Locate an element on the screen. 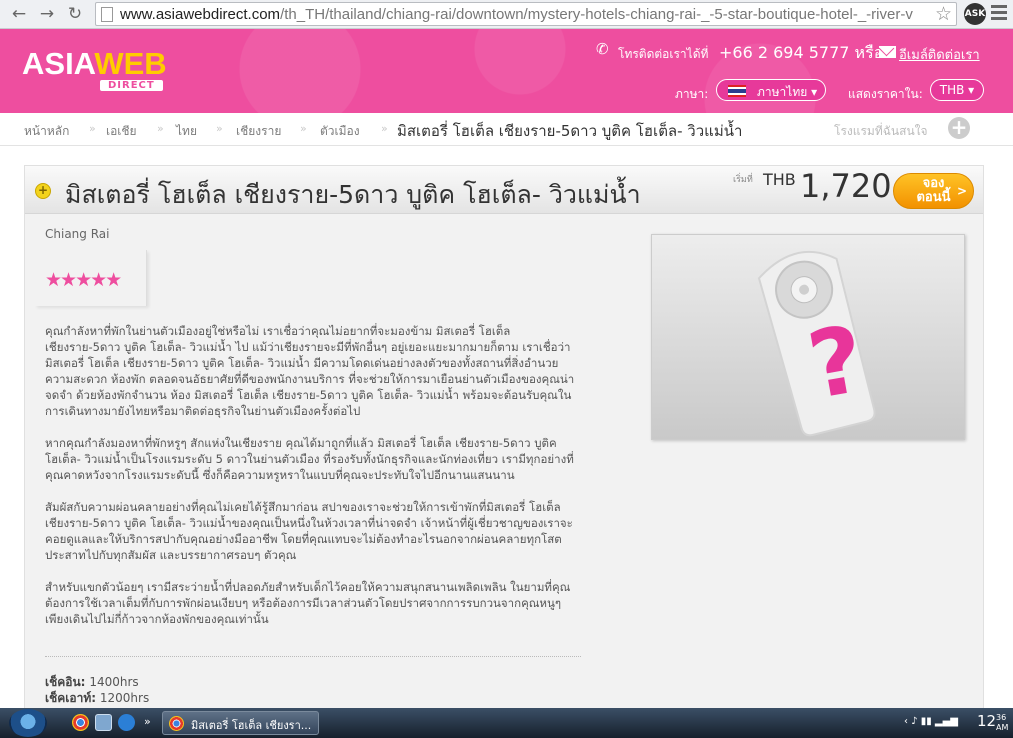 This screenshot has height=738, width=1013. mystery-hotel-image: ? is located at coordinates (808, 337).